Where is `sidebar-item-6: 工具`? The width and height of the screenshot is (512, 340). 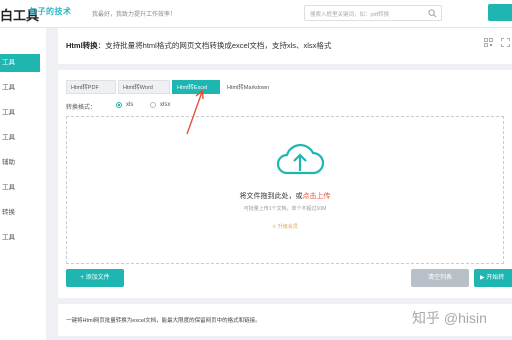
sidebar-item-6: 工具 is located at coordinates (23, 188).